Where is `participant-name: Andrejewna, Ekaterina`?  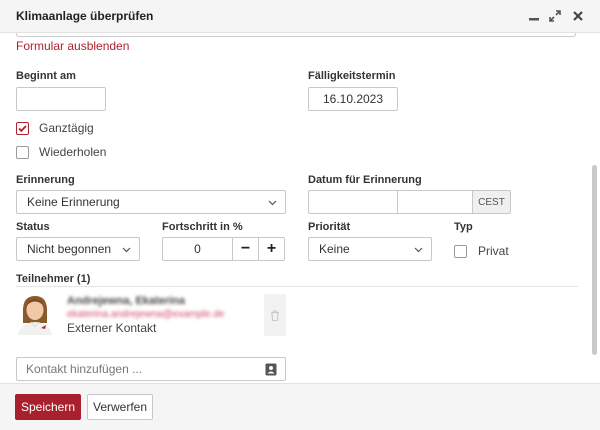
participant-name: Andrejewna, Ekaterina is located at coordinates (126, 301).